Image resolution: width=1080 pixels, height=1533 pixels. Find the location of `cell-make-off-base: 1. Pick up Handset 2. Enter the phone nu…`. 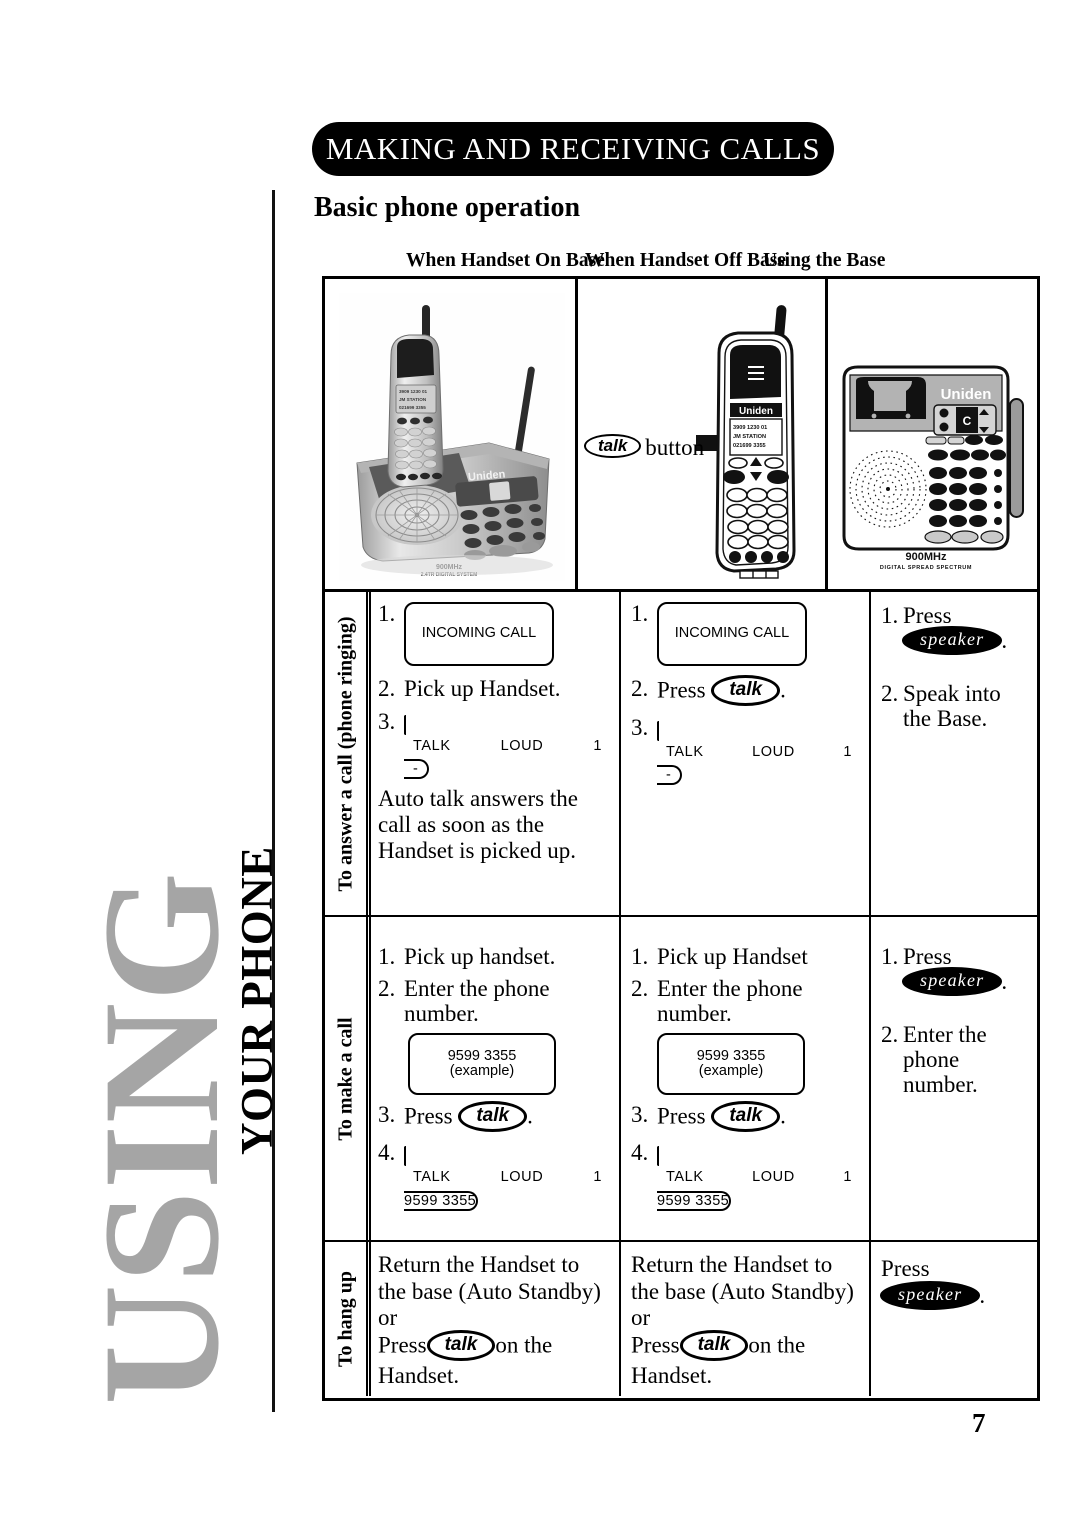

cell-make-off-base: 1. Pick up Handset 2. Enter the phone nu… is located at coordinates (746, 1078).